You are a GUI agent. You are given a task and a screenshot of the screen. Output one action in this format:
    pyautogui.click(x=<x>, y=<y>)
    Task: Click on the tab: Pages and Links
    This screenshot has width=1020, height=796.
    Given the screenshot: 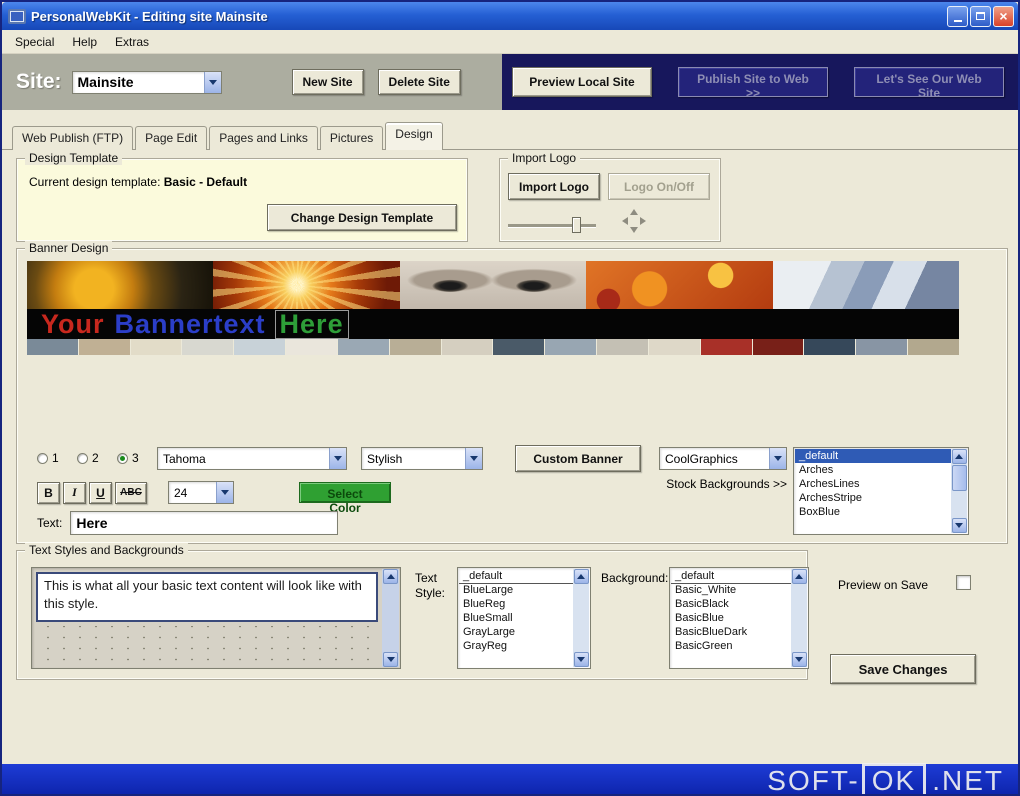 What is the action you would take?
    pyautogui.click(x=263, y=138)
    